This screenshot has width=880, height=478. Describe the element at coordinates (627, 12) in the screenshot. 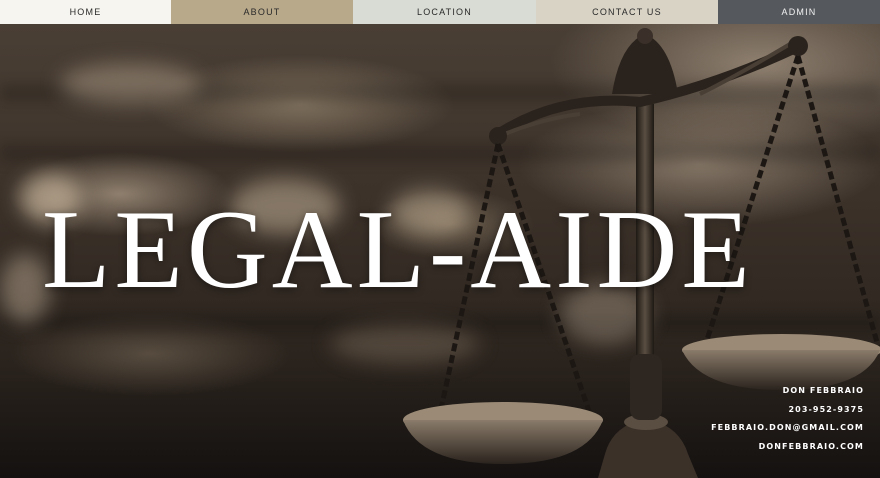

I see `nav-contact-us: CONTACT US` at that location.